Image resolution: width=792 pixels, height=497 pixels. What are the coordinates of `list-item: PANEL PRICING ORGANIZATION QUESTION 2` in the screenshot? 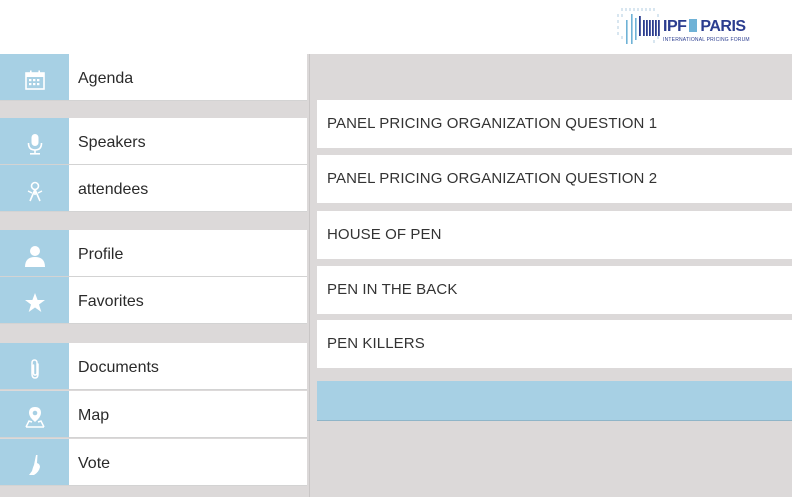 It's located at (554, 179).